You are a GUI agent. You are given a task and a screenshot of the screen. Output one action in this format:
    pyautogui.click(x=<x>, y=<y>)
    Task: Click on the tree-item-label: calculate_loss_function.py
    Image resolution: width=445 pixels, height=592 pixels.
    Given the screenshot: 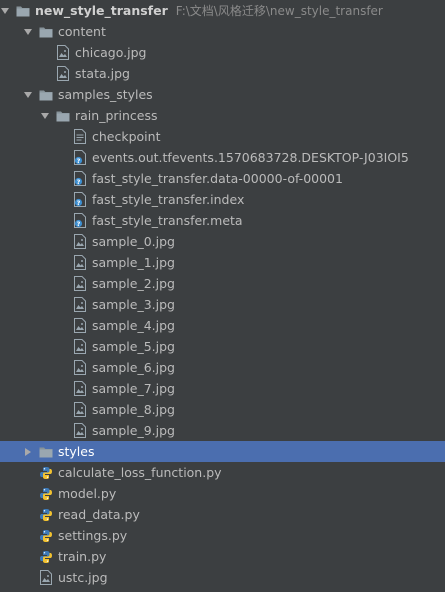 What is the action you would take?
    pyautogui.click(x=140, y=472)
    